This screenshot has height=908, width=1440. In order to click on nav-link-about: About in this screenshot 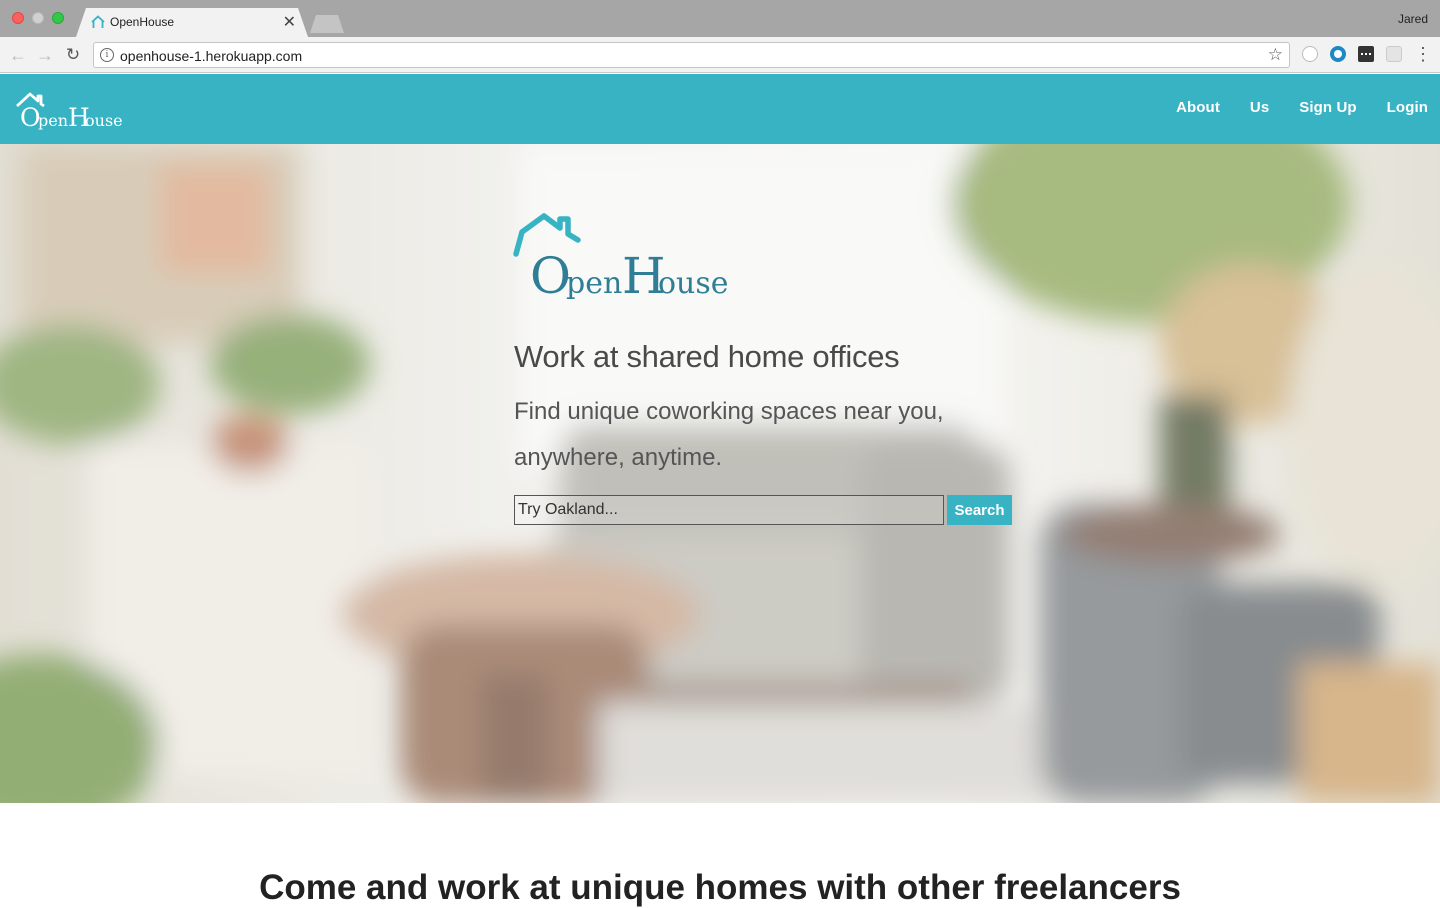, I will do `click(1198, 107)`.